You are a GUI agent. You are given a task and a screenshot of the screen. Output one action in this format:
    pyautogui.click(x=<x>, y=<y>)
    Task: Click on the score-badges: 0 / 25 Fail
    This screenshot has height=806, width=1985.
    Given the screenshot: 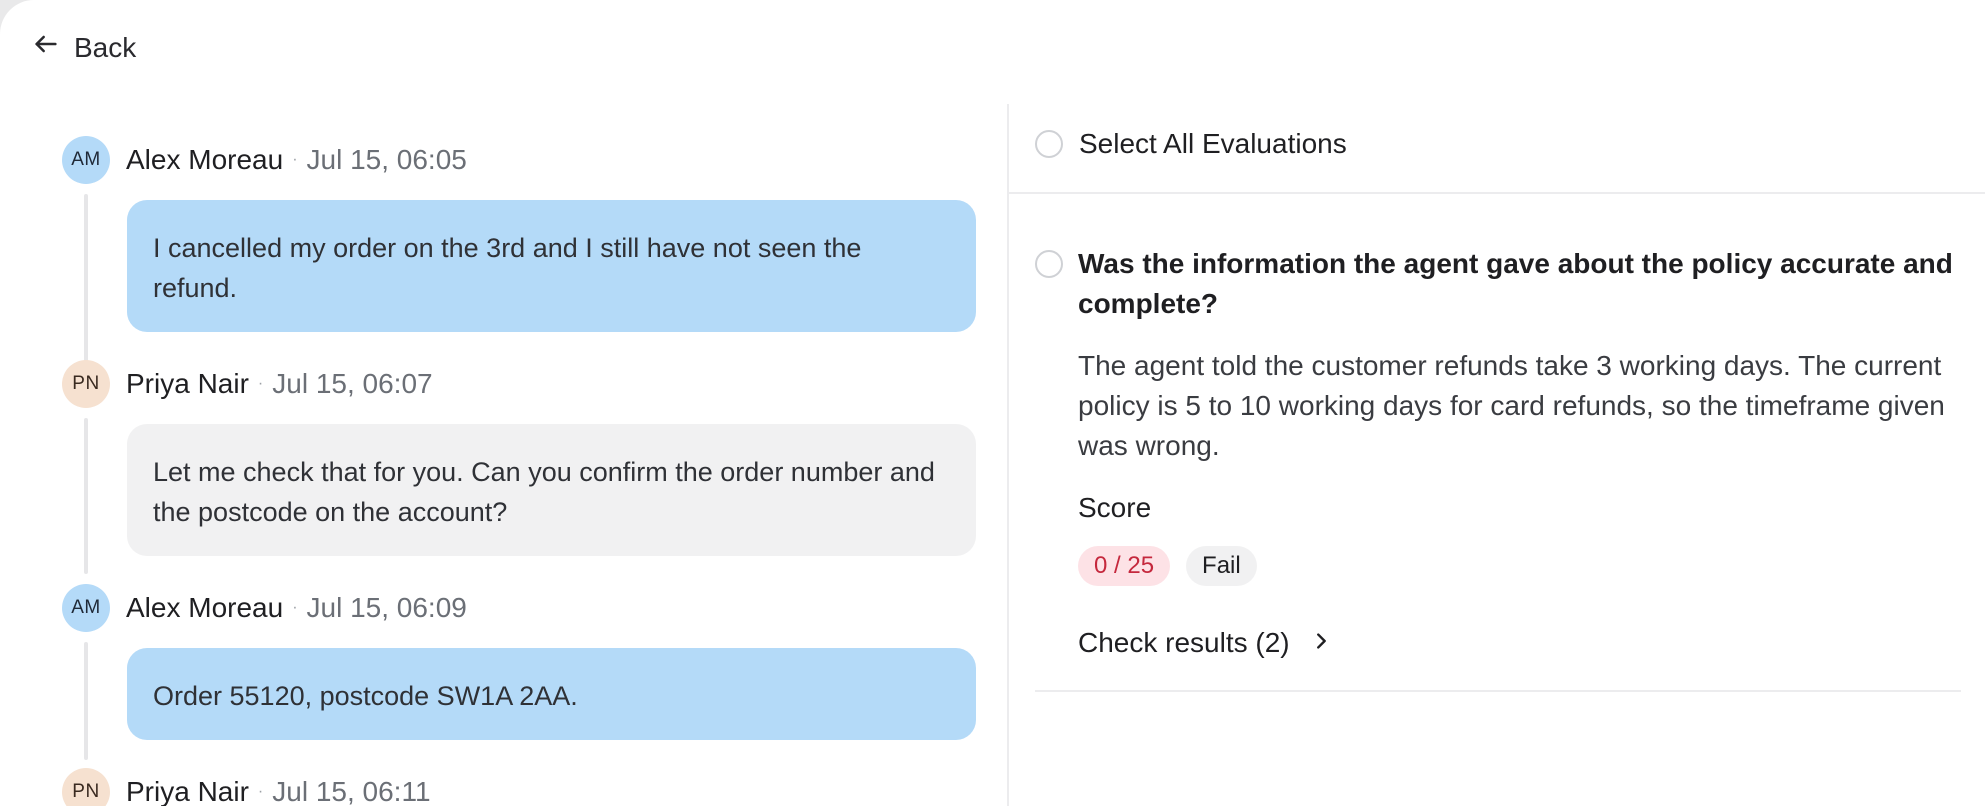 What is the action you would take?
    pyautogui.click(x=1167, y=566)
    